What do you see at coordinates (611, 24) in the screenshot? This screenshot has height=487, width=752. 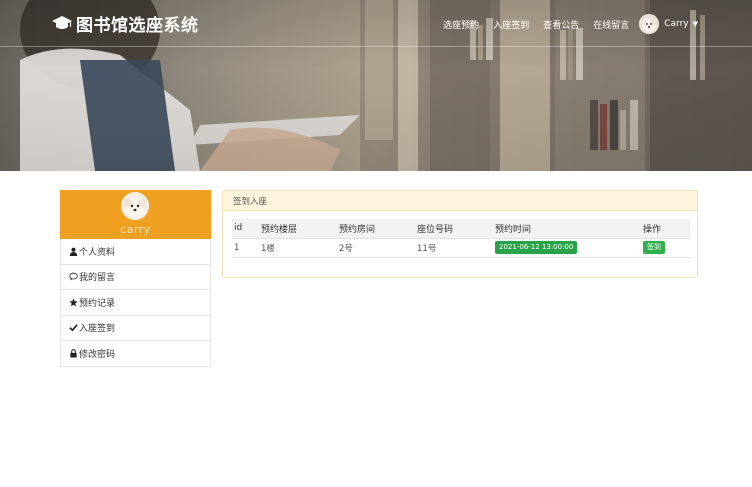 I see `nav-messages: 在线留言` at bounding box center [611, 24].